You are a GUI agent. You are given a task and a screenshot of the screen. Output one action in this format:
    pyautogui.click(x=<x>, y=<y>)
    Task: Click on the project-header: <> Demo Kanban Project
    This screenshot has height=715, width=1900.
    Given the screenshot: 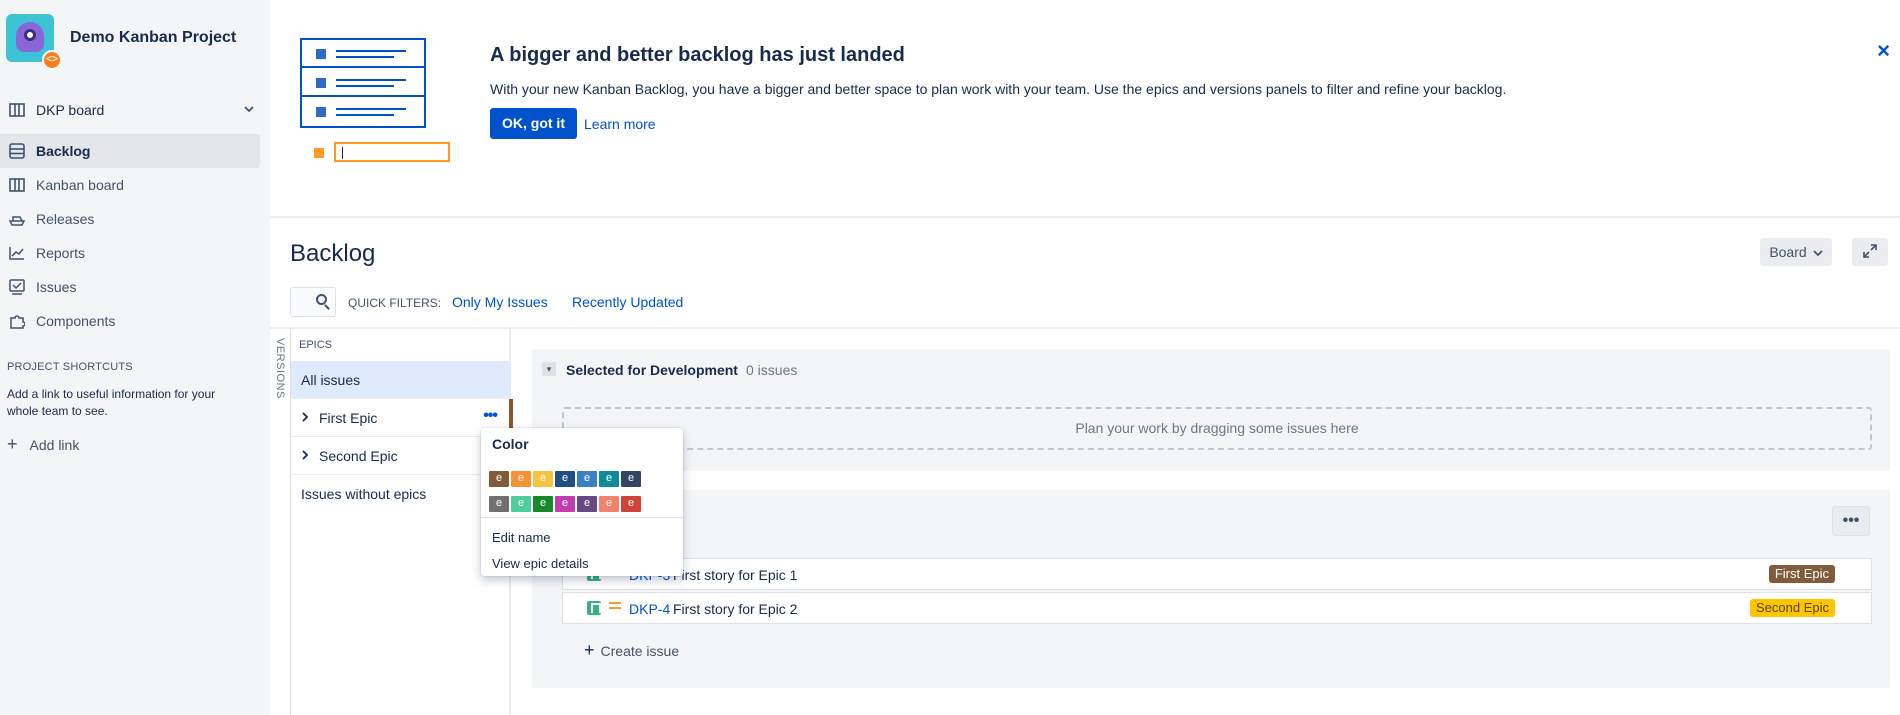 What is the action you would take?
    pyautogui.click(x=121, y=42)
    